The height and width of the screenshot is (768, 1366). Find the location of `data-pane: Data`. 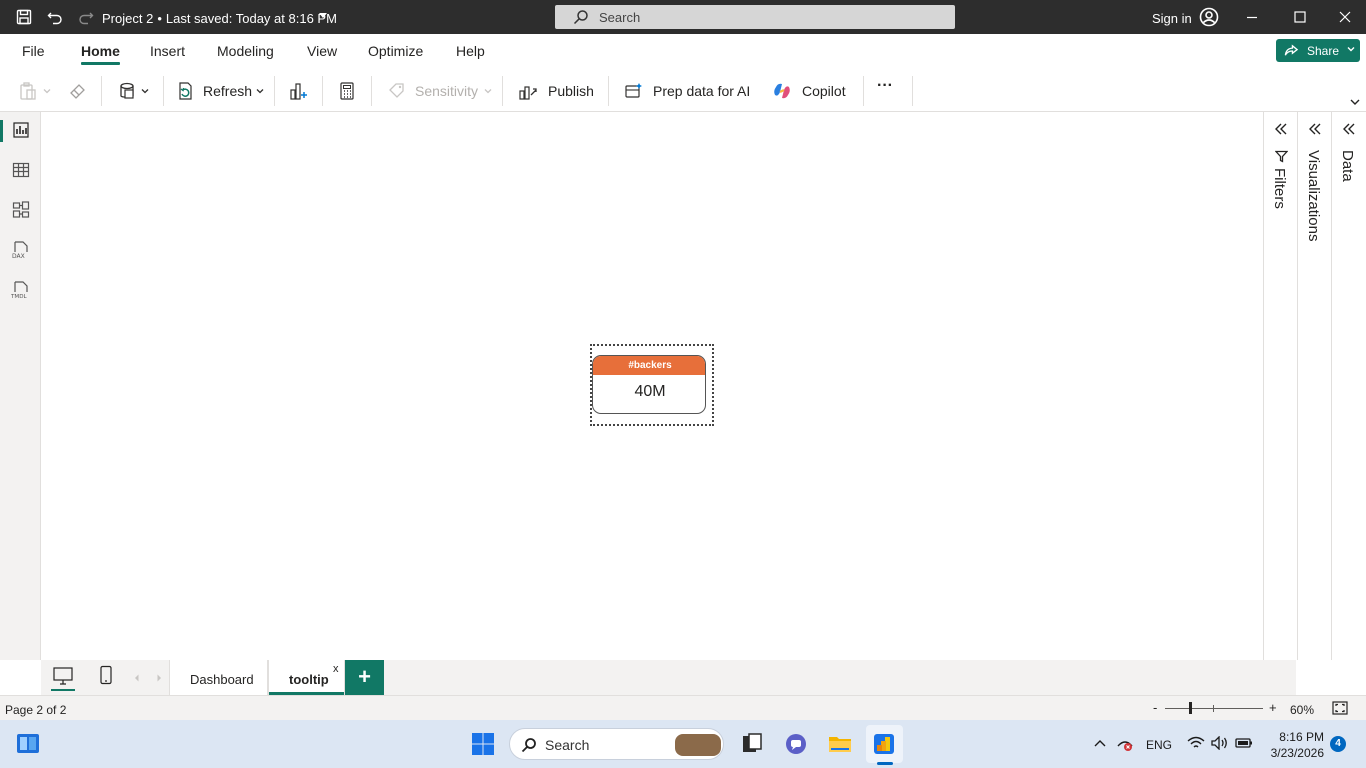

data-pane: Data is located at coordinates (1348, 386).